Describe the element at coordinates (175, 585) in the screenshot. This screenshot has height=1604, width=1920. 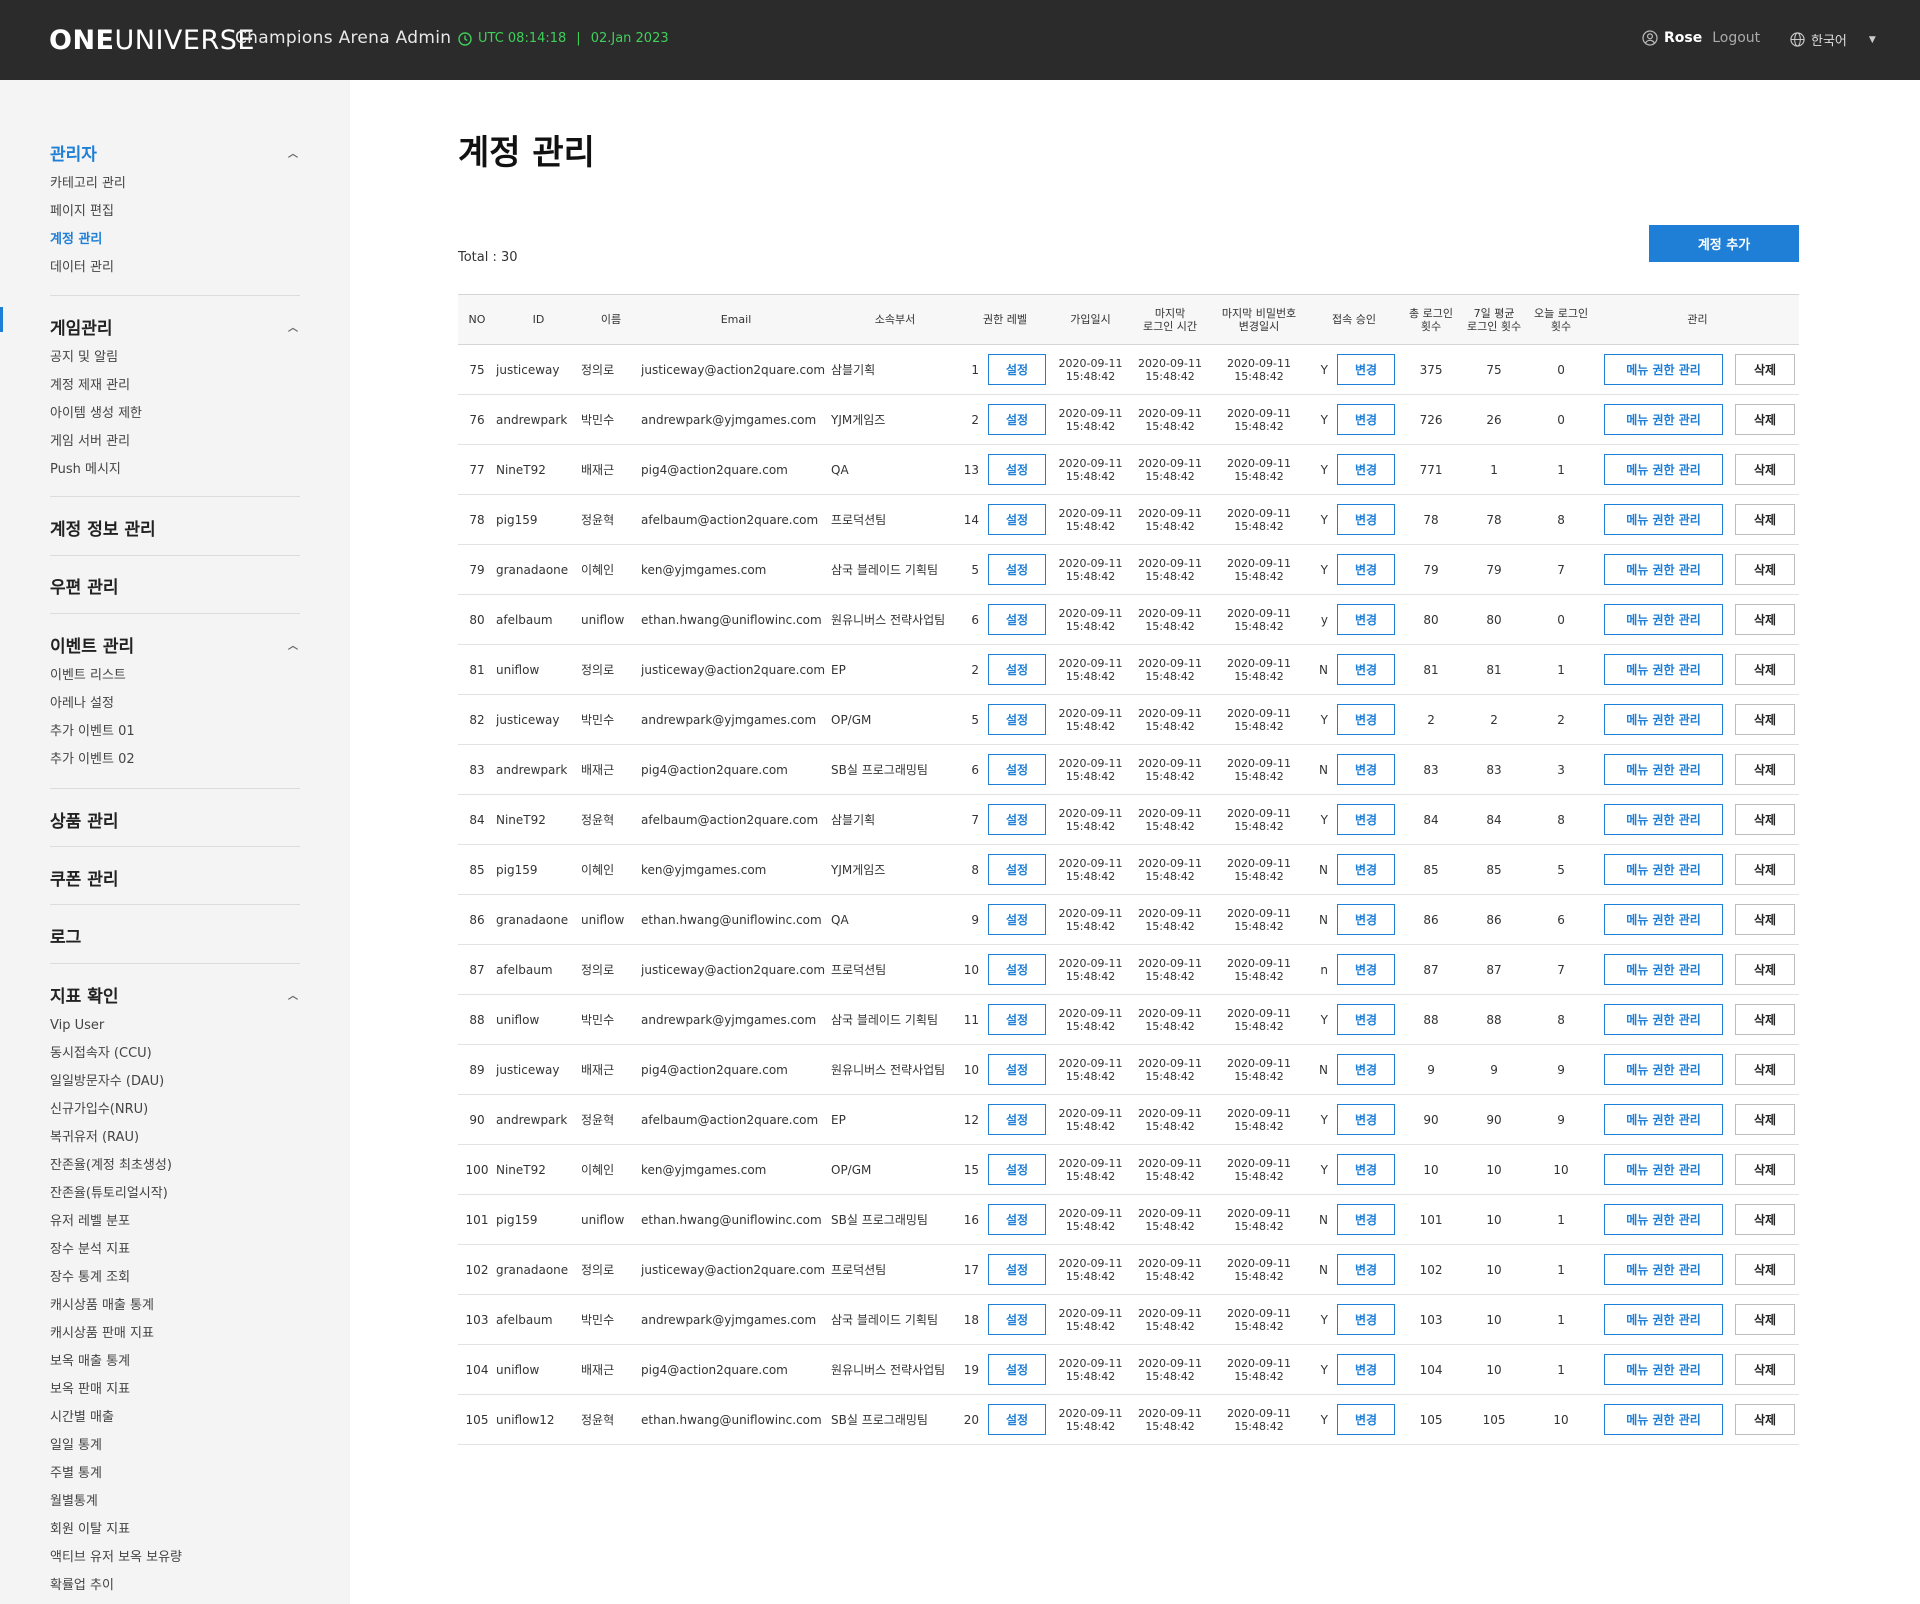
I see `sidebar-group-title: 우편 관리` at that location.